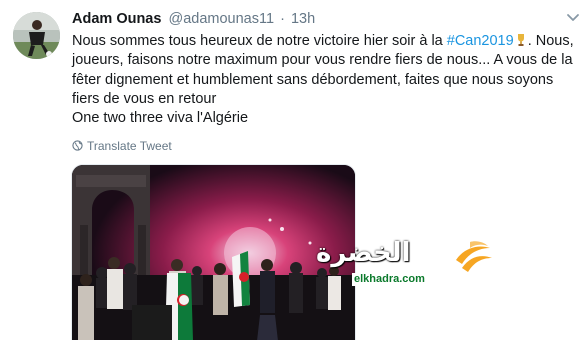 The image size is (586, 340). Describe the element at coordinates (474, 256) in the screenshot. I see `elkhadra-logo-icon` at that location.